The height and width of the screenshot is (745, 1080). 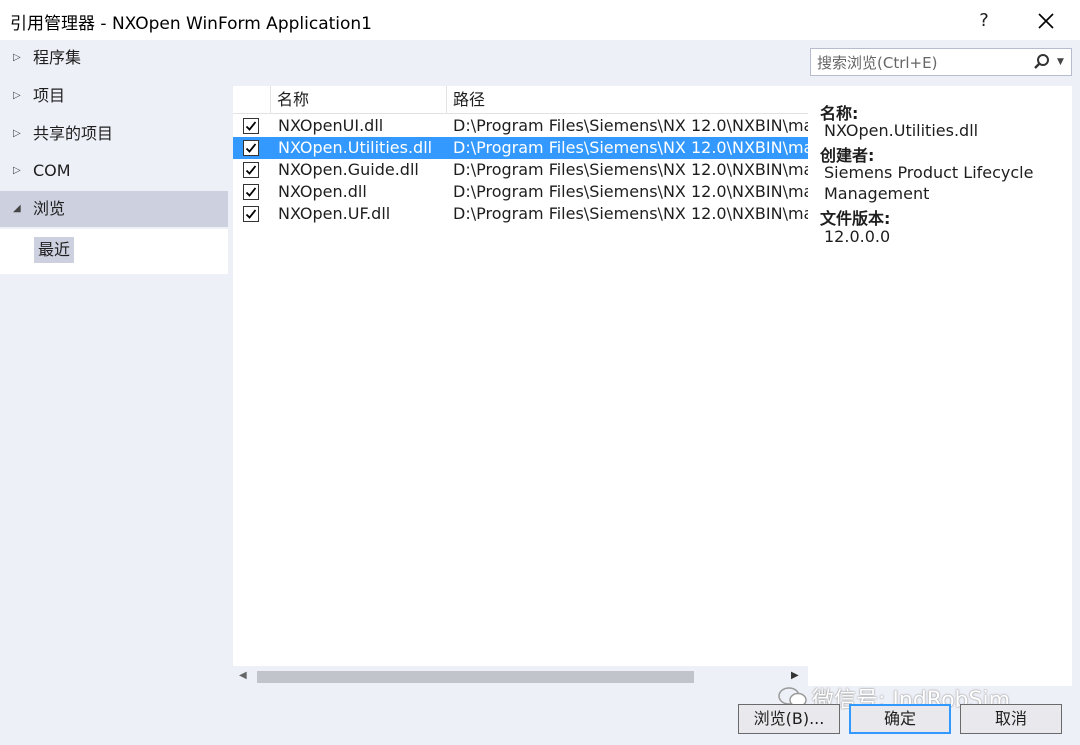 I want to click on window-title: 引用管理器 - NXOpen WinForm Application1, so click(x=191, y=24).